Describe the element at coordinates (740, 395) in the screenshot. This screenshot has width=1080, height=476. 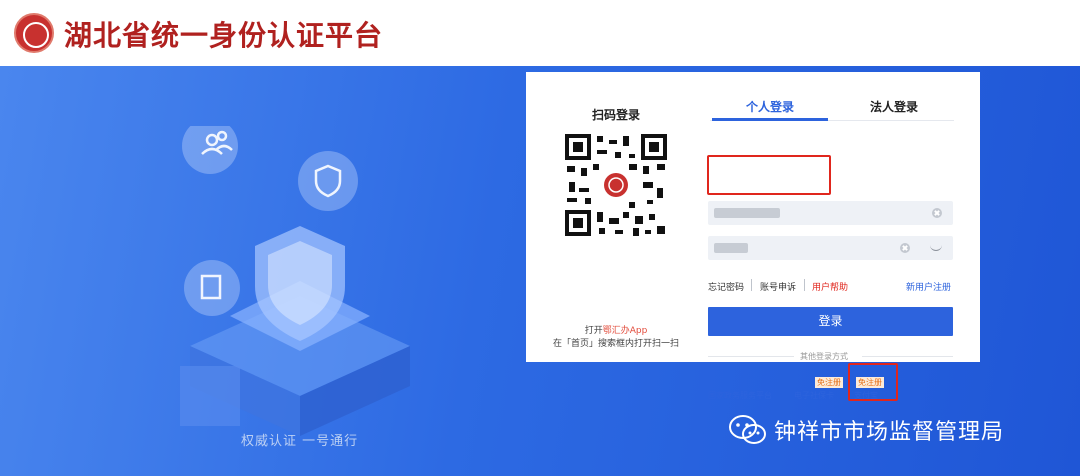
I see `gov-service-login-link: 国家政务服务平台` at that location.